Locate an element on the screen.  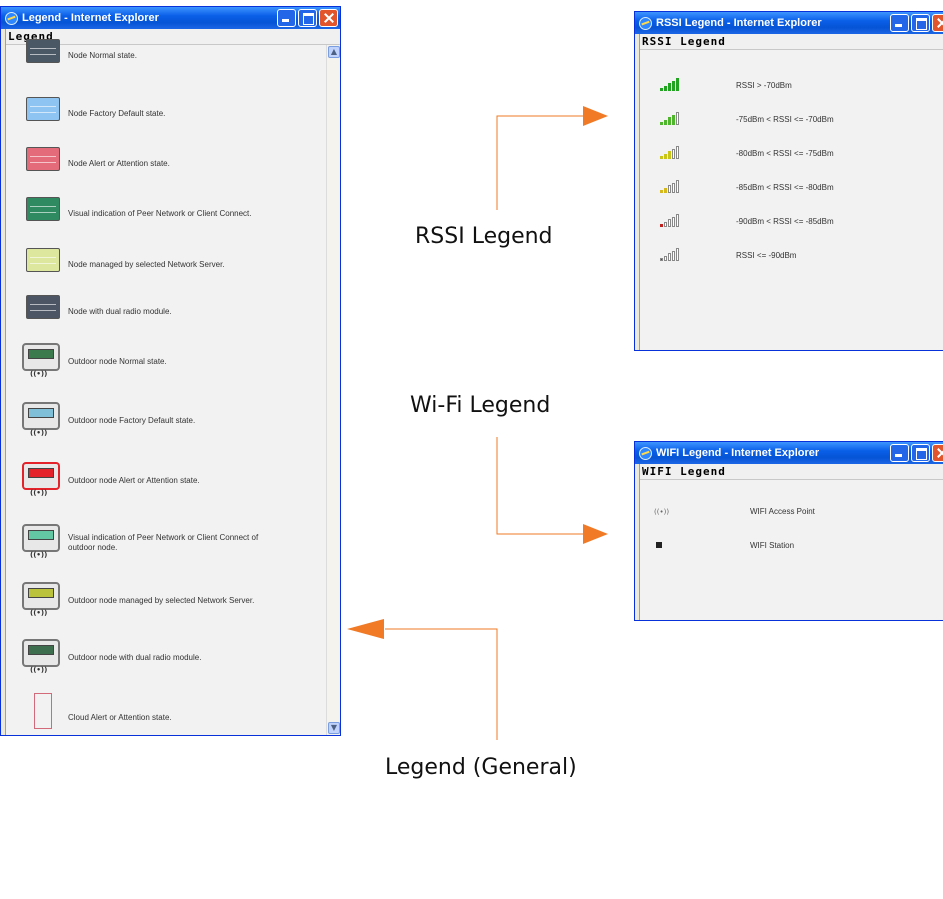
legend-item-label: Node Factory Default state. is located at coordinates (117, 113).